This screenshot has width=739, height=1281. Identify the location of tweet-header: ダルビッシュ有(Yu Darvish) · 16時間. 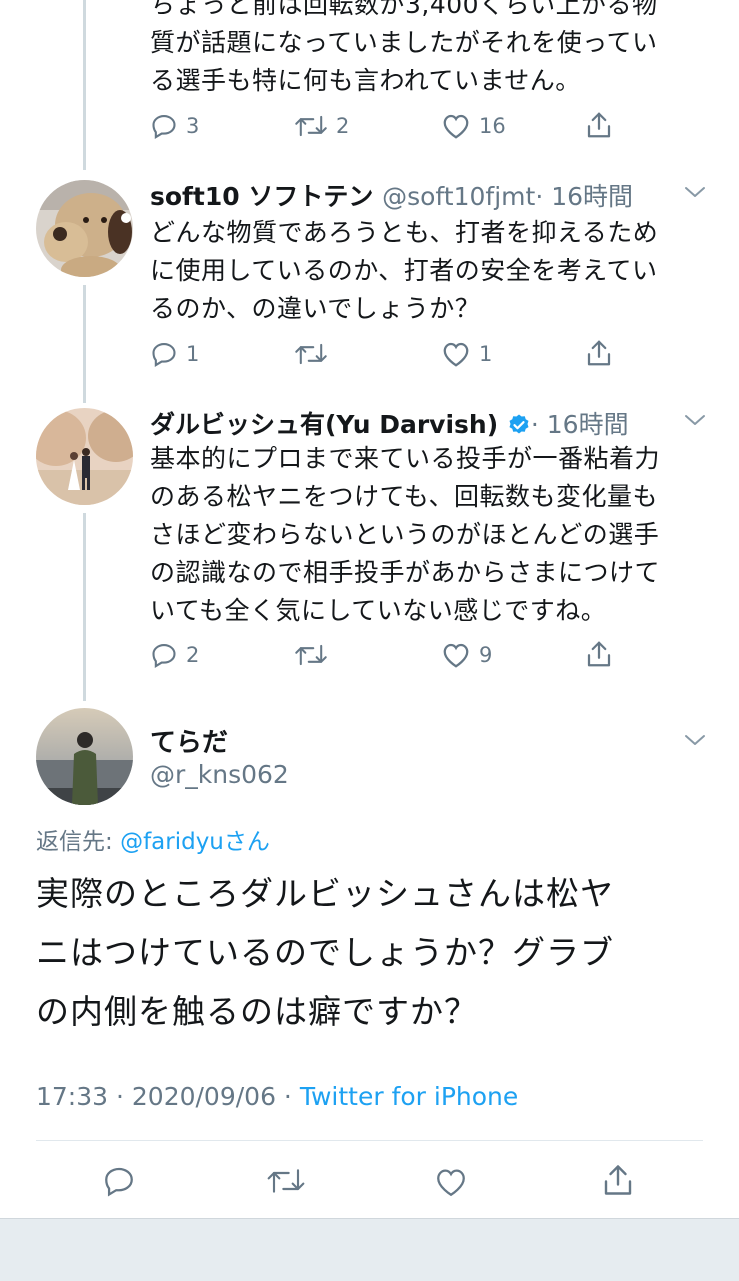
(389, 423).